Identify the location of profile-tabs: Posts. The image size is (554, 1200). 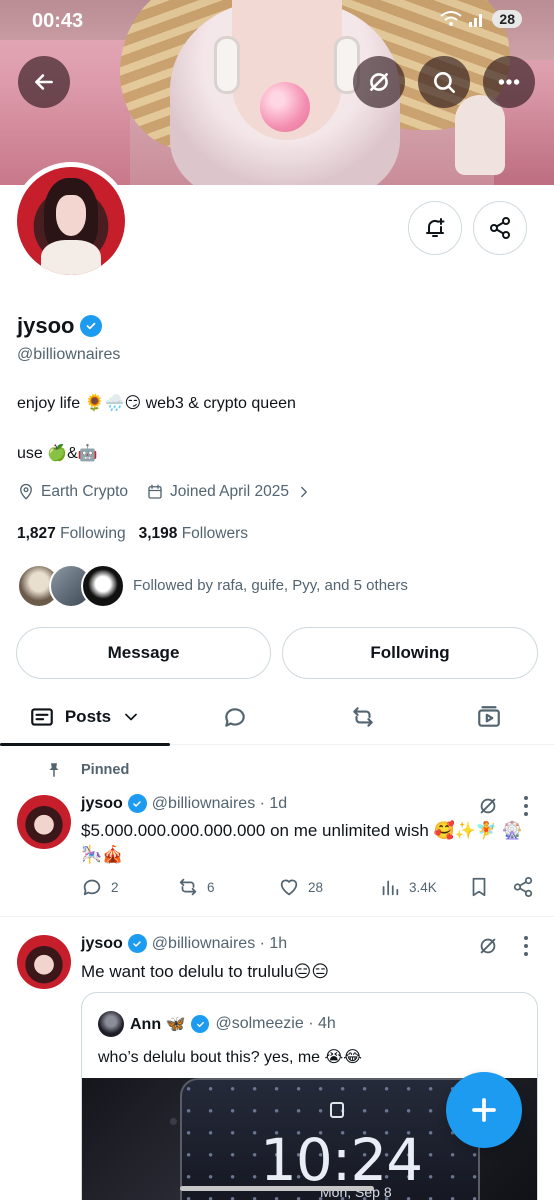
(277, 717).